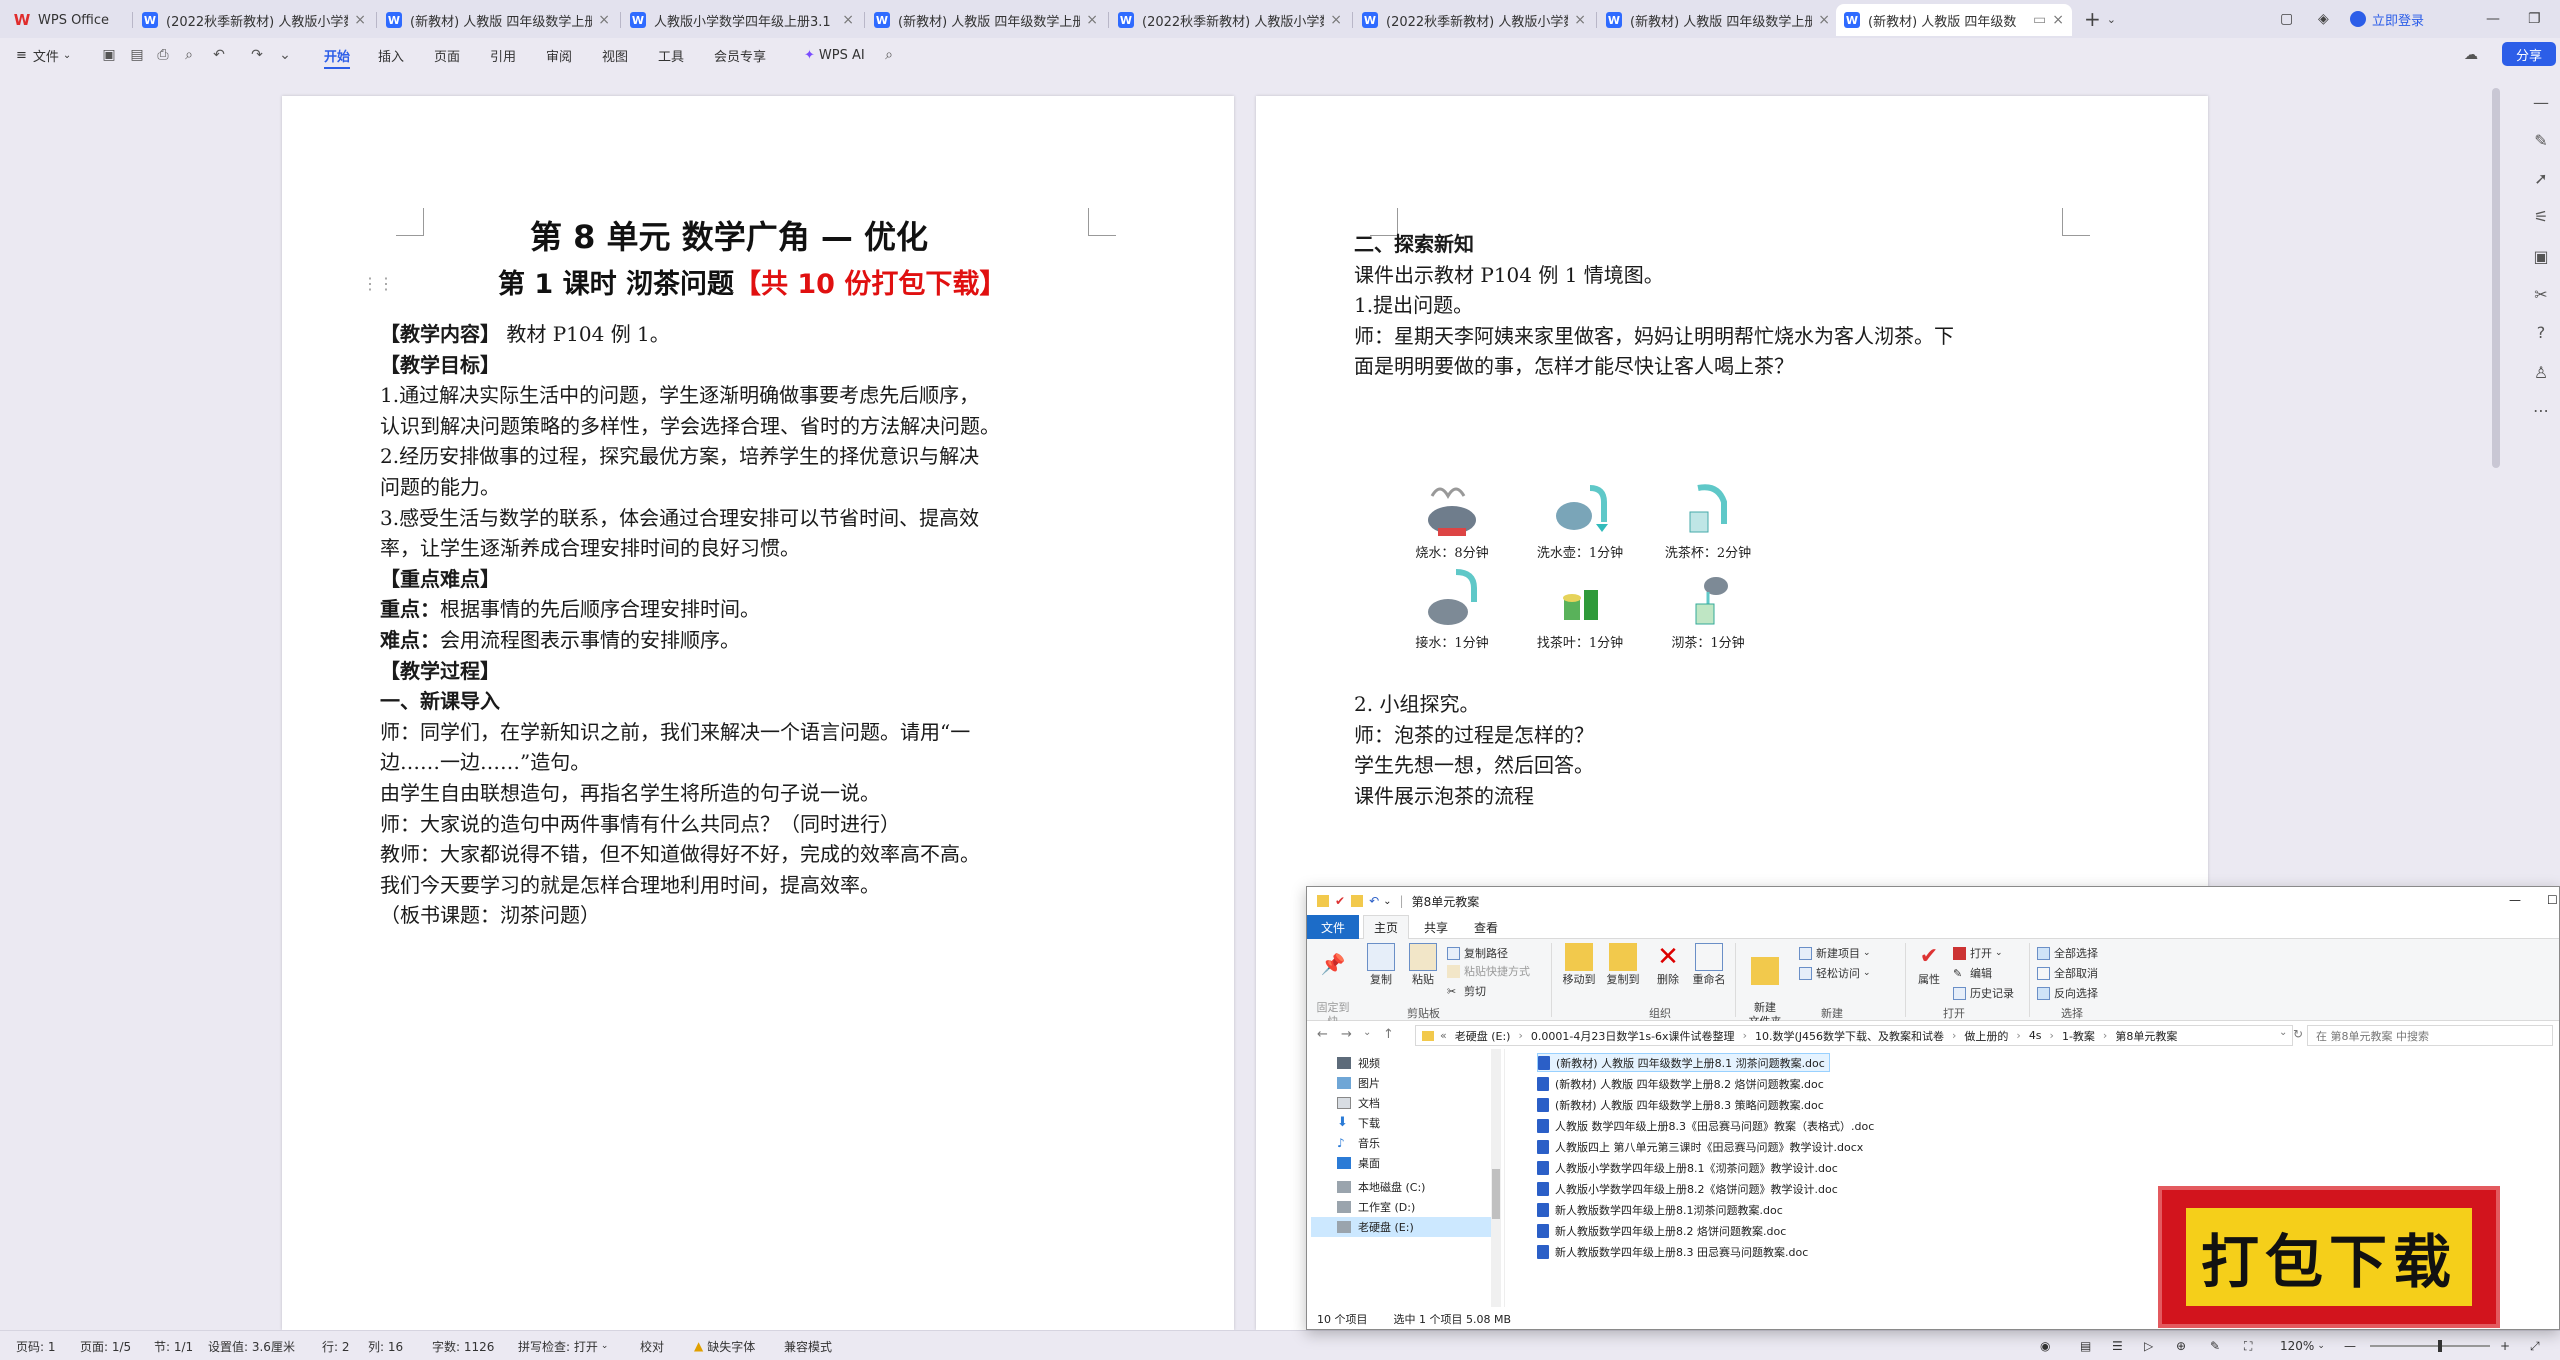 This screenshot has width=2560, height=1360. I want to click on help-icon: ?, so click(2541, 332).